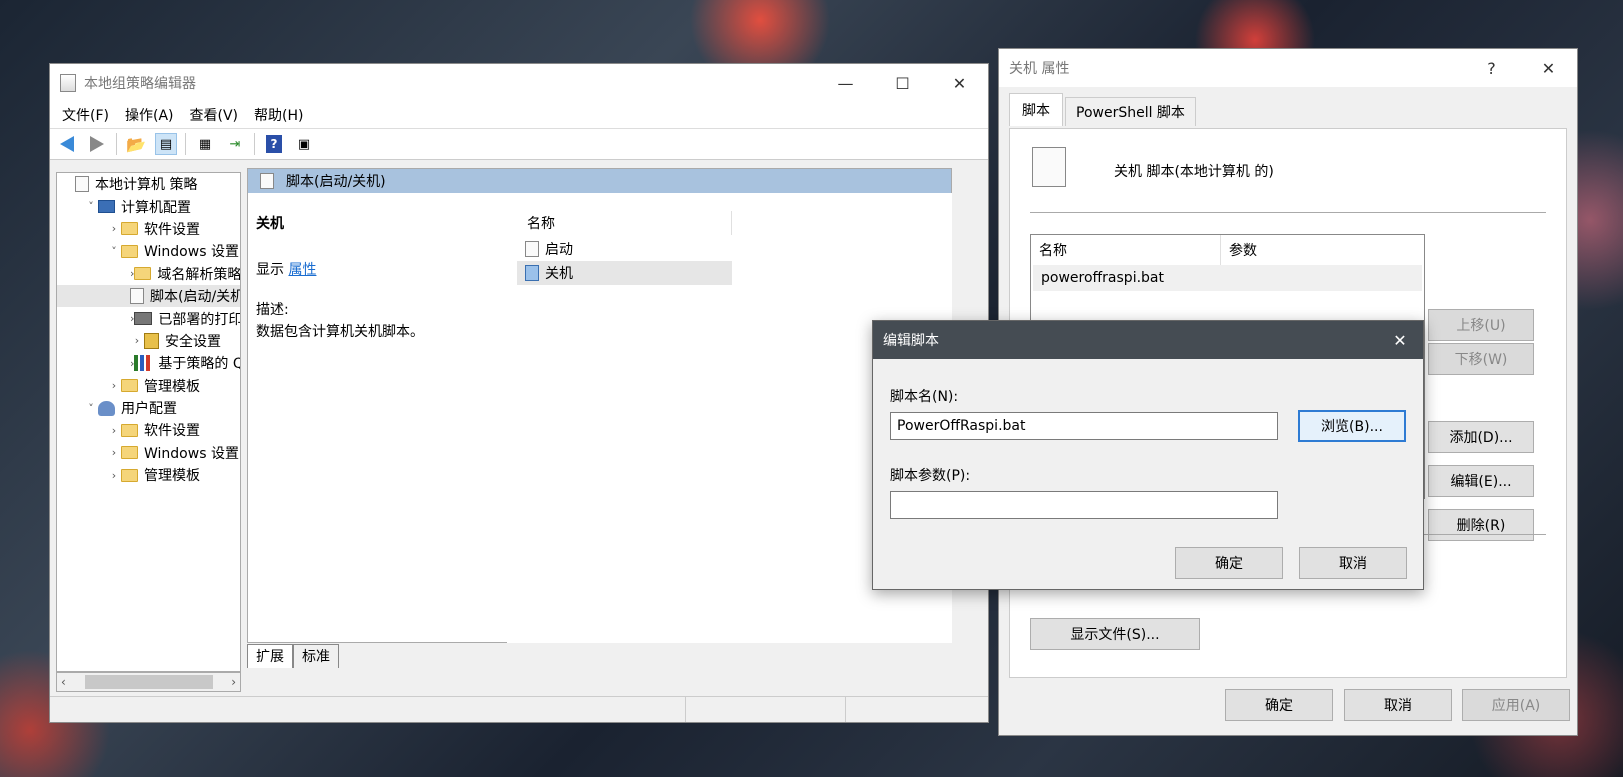 The height and width of the screenshot is (777, 1623). Describe the element at coordinates (63, 682) in the screenshot. I see `scroll-left-icon: ‹` at that location.